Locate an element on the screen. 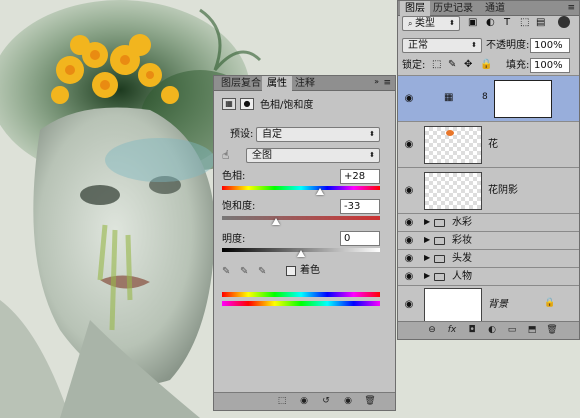  eyedropper-icon: ✎ is located at coordinates (226, 271).